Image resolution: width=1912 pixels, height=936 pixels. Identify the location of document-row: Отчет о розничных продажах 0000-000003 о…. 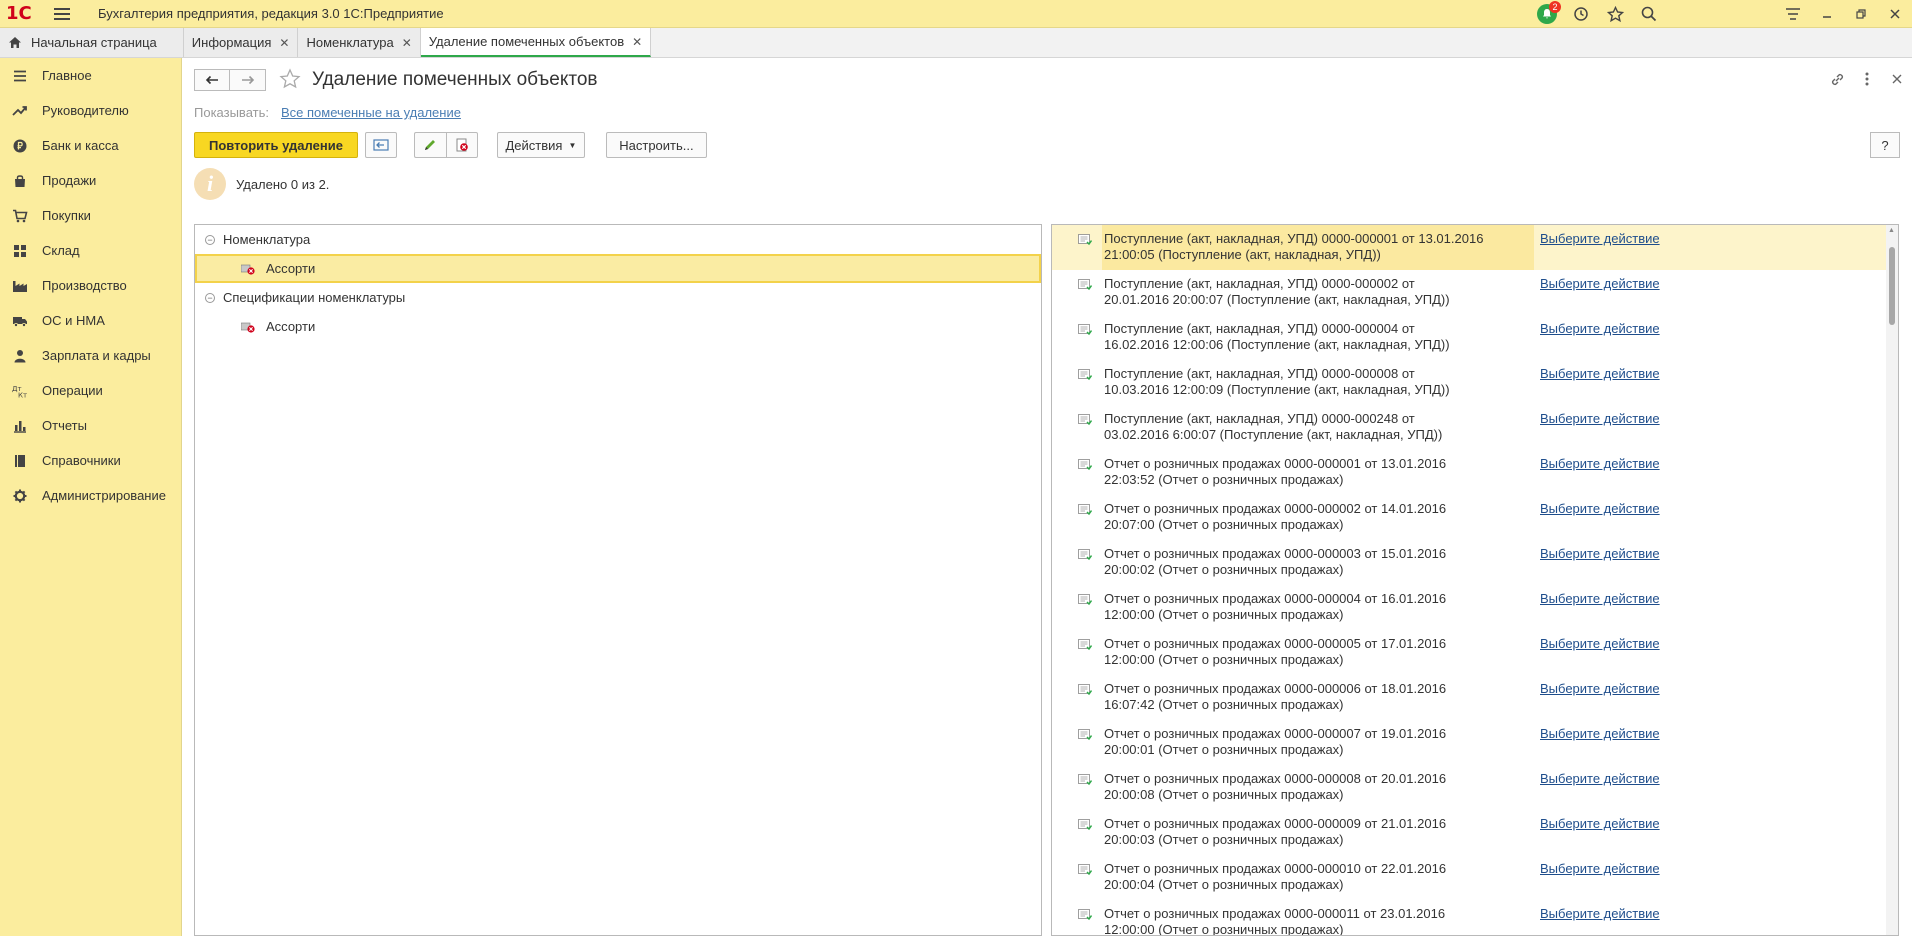
(1475, 562).